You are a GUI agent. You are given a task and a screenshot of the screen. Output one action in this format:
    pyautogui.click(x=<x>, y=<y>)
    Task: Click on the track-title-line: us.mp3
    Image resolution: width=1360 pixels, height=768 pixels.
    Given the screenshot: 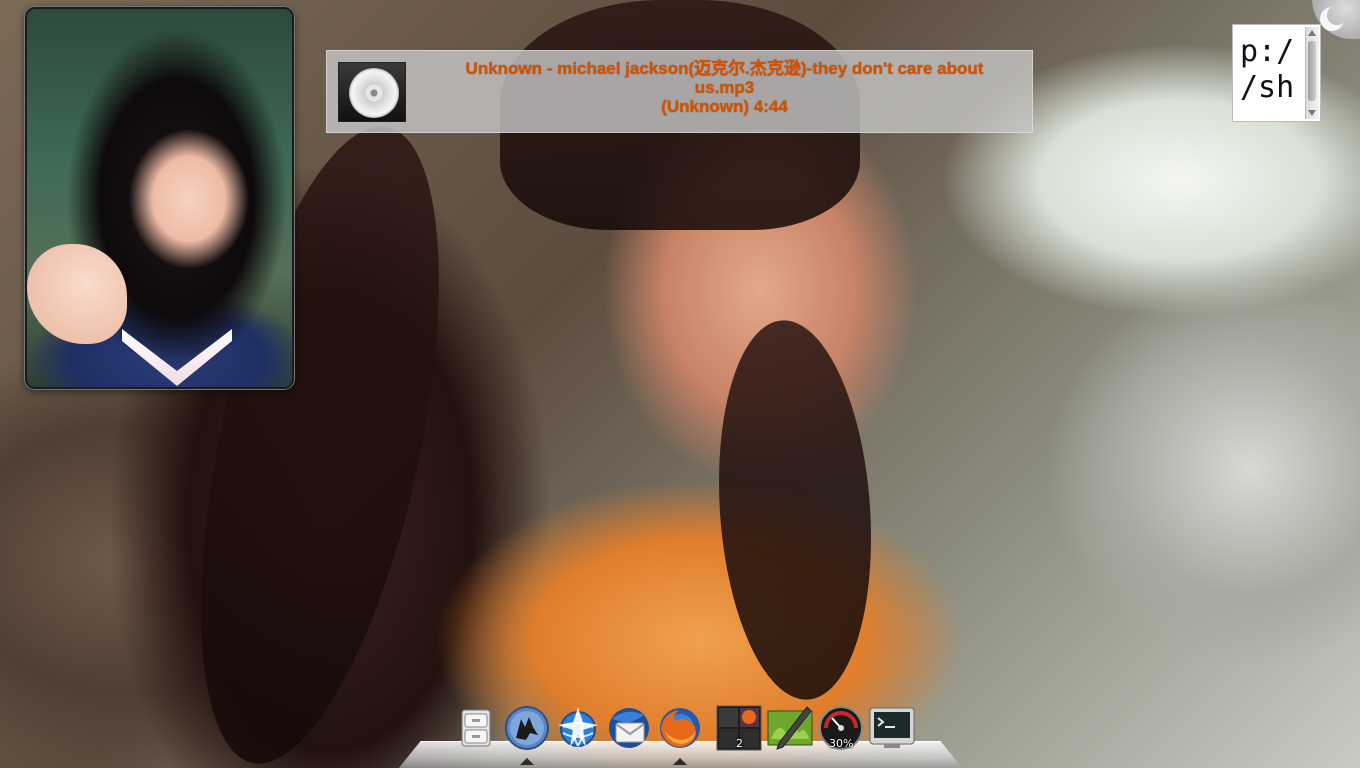 What is the action you would take?
    pyautogui.click(x=724, y=87)
    